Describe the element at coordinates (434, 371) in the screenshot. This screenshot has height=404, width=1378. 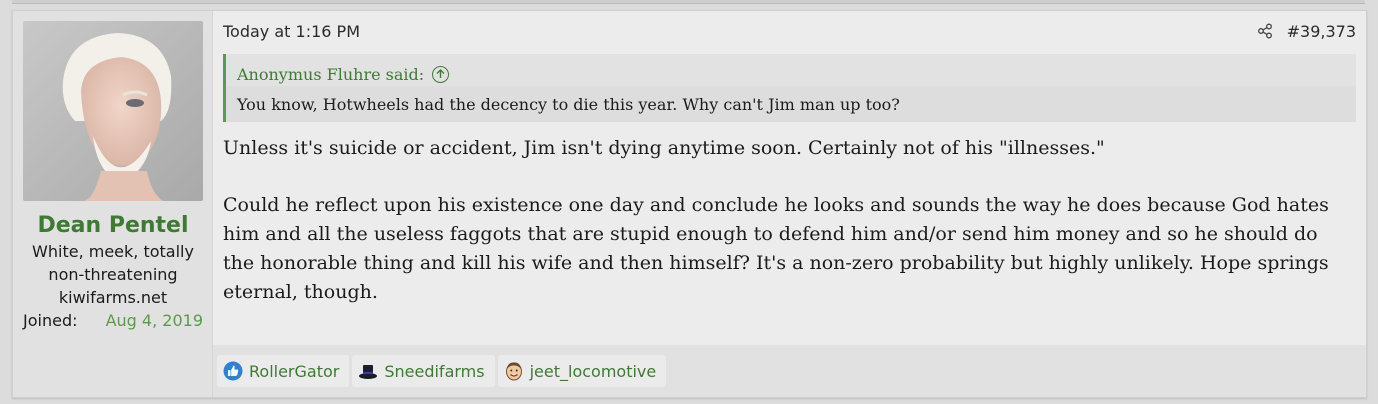
I see `reaction-user: Sneedifarms` at that location.